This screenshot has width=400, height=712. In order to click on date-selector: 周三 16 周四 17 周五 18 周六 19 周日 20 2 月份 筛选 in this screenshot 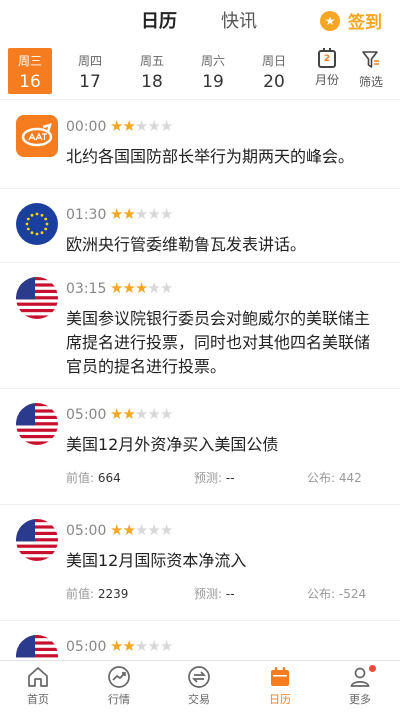, I will do `click(200, 72)`.